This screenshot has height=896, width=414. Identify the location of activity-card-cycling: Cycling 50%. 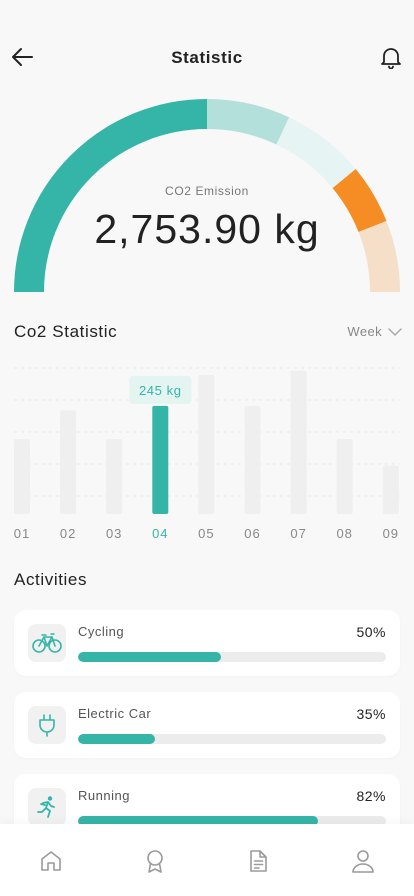
(207, 643).